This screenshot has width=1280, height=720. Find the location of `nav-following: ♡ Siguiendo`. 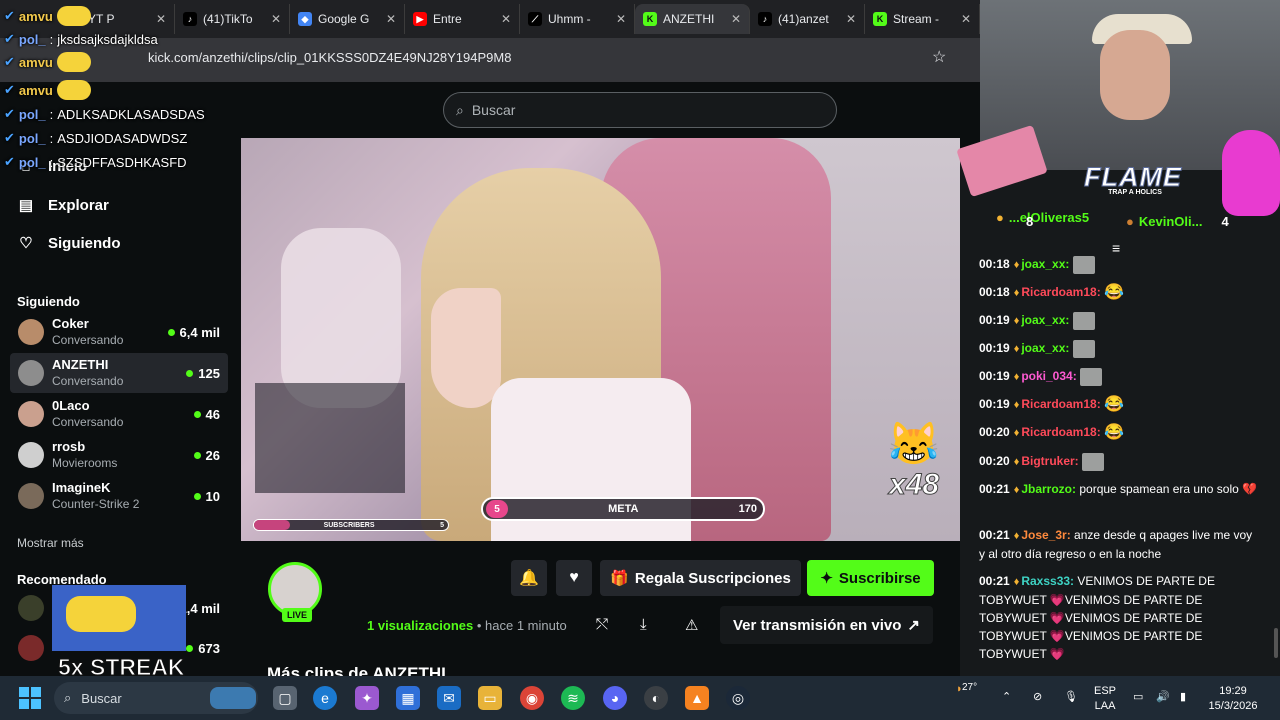

nav-following: ♡ Siguiendo is located at coordinates (69, 243).